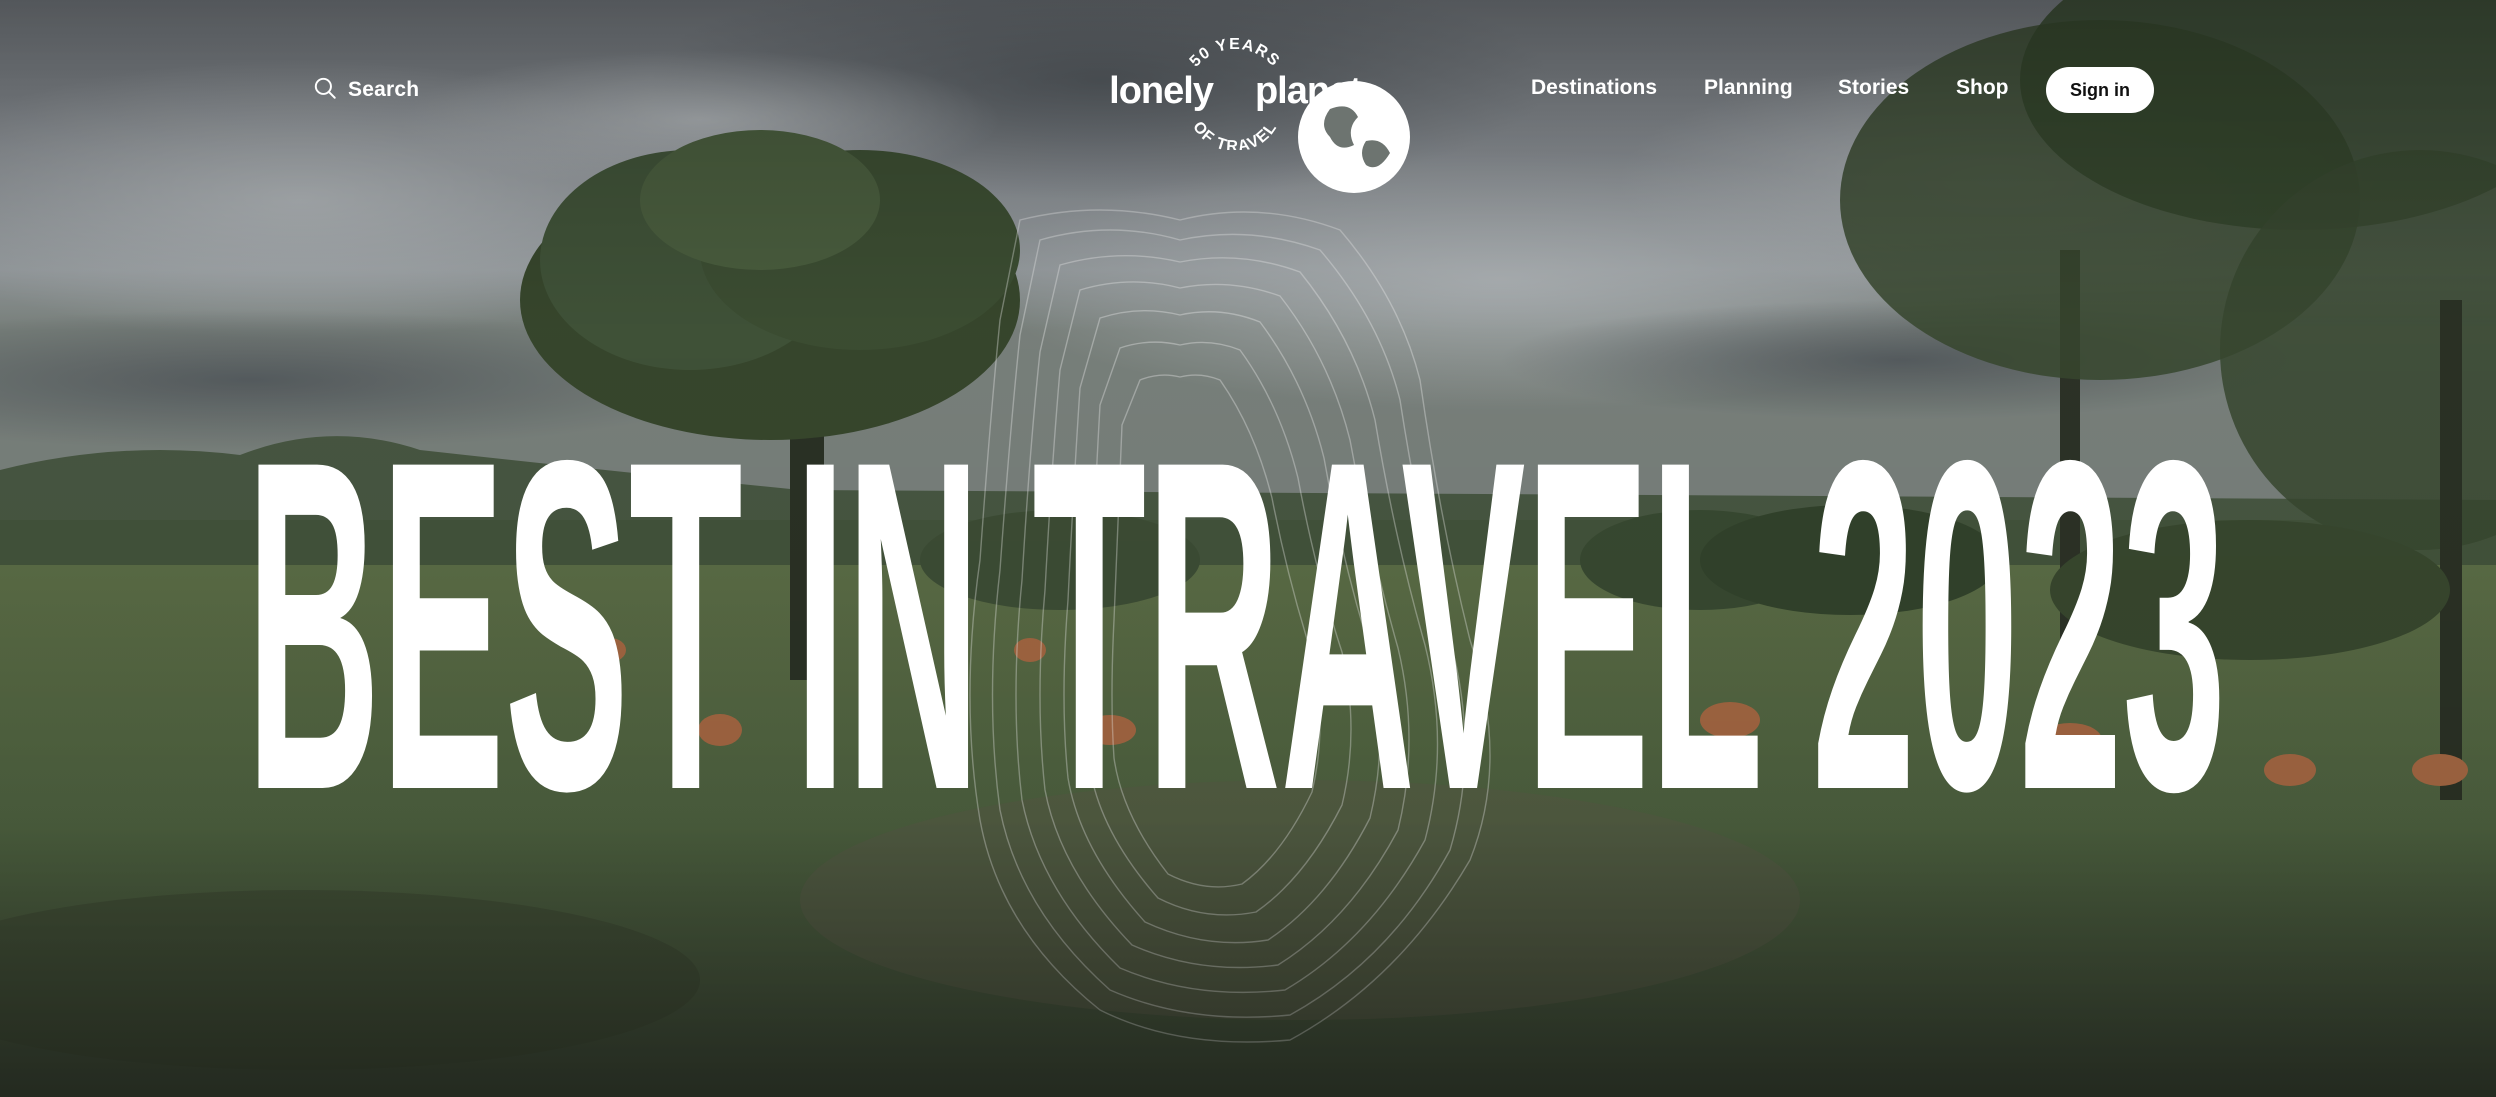  I want to click on logo-word-right: planet, so click(1308, 91).